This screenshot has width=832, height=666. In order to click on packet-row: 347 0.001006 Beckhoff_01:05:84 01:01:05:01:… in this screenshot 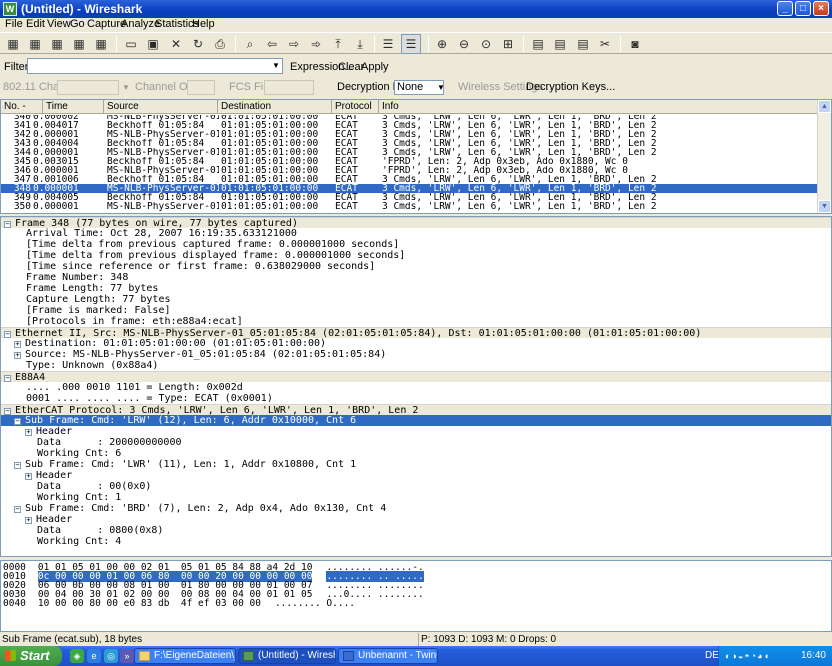, I will do `click(410, 179)`.